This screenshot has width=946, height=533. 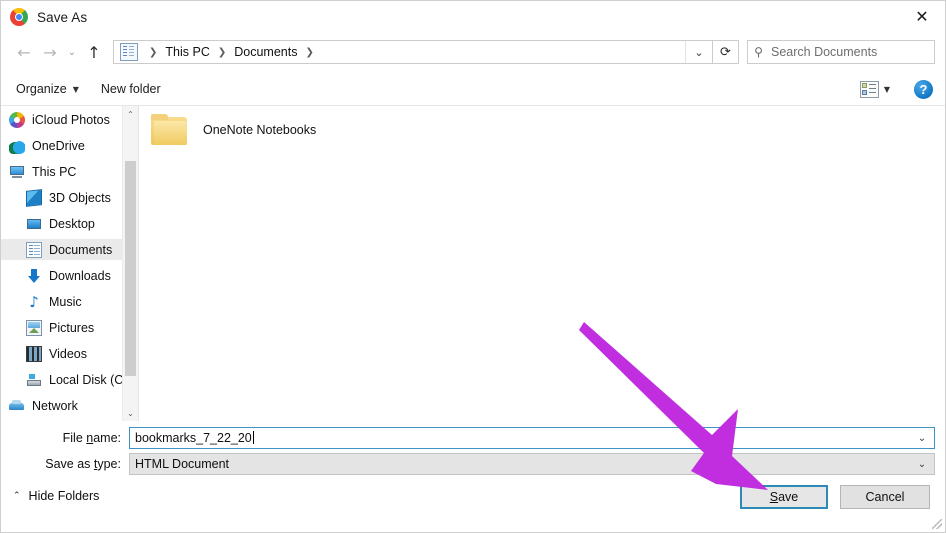 I want to click on sidebar-item-3d-objects: 3D Objects, so click(x=69, y=197).